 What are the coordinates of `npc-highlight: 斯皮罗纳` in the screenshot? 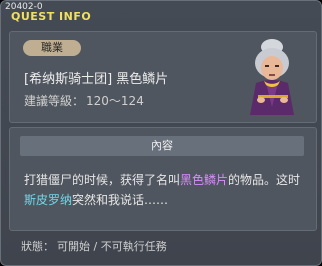 It's located at (48, 200).